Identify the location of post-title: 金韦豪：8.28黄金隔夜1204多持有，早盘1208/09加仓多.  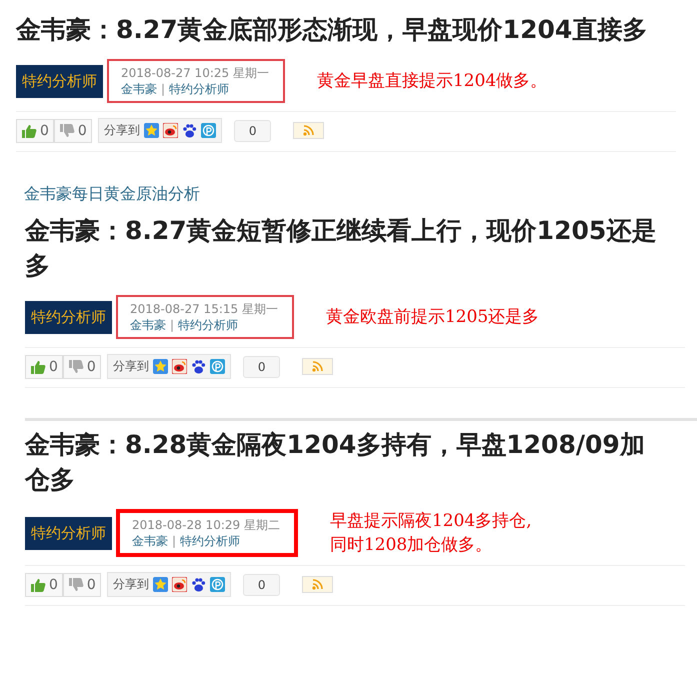
(341, 462).